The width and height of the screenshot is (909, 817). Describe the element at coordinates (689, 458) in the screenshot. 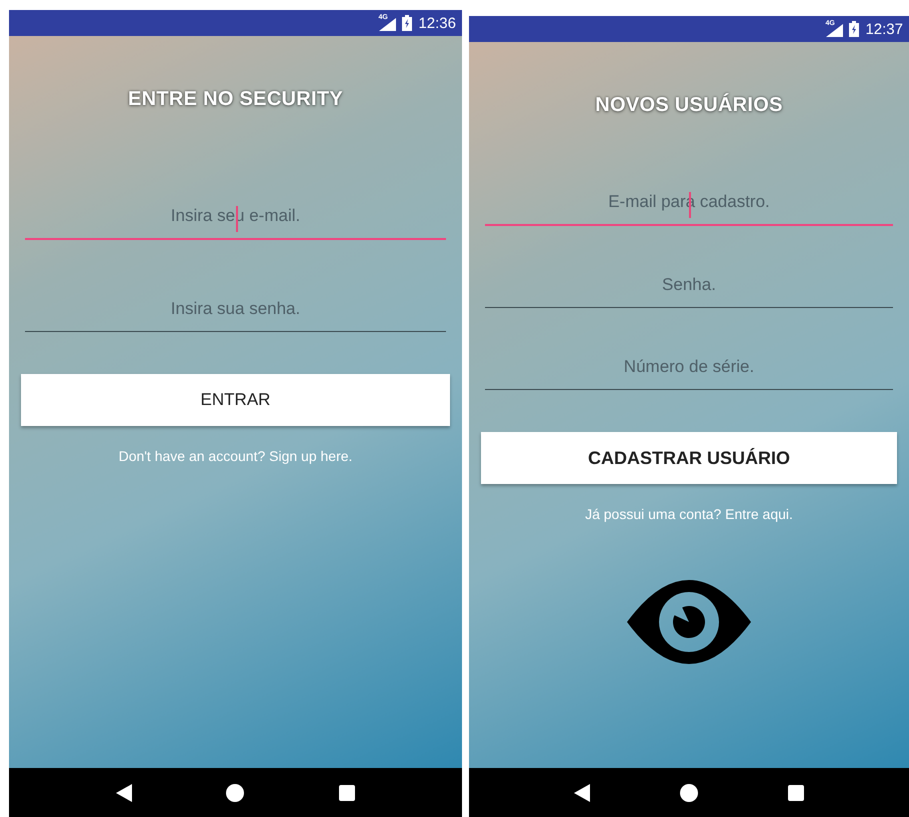

I see `submit-button: CADASTRAR USUÁRIO` at that location.